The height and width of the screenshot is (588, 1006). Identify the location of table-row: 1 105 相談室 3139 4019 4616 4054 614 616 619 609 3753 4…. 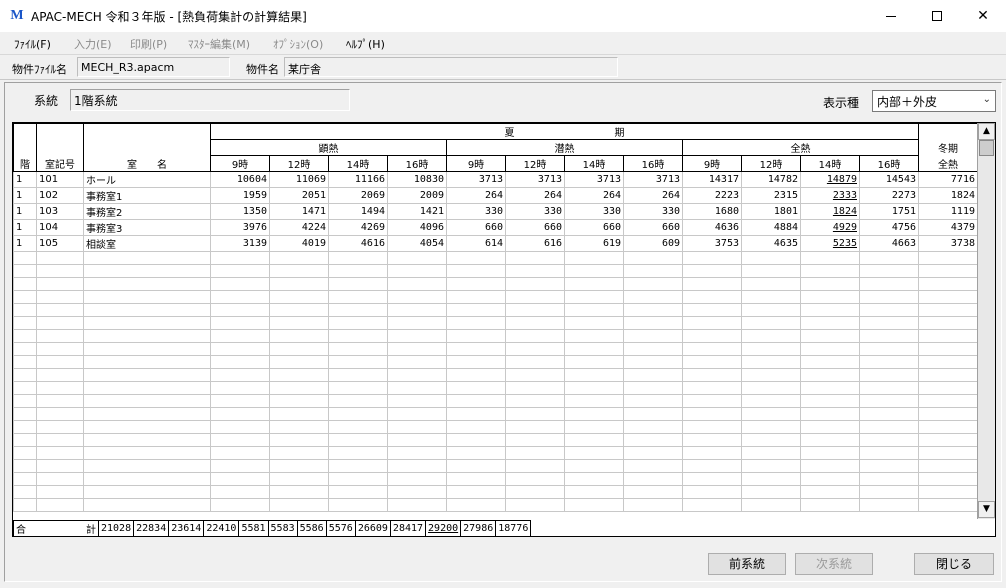
(495, 243).